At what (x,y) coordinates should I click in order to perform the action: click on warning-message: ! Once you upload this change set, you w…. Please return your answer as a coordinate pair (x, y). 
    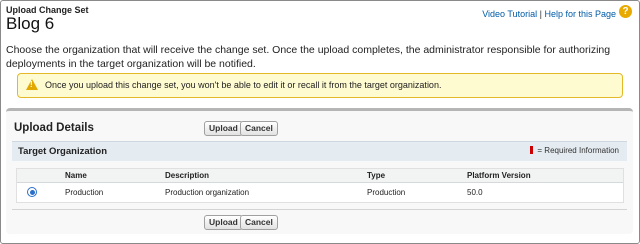
    Looking at the image, I should click on (320, 85).